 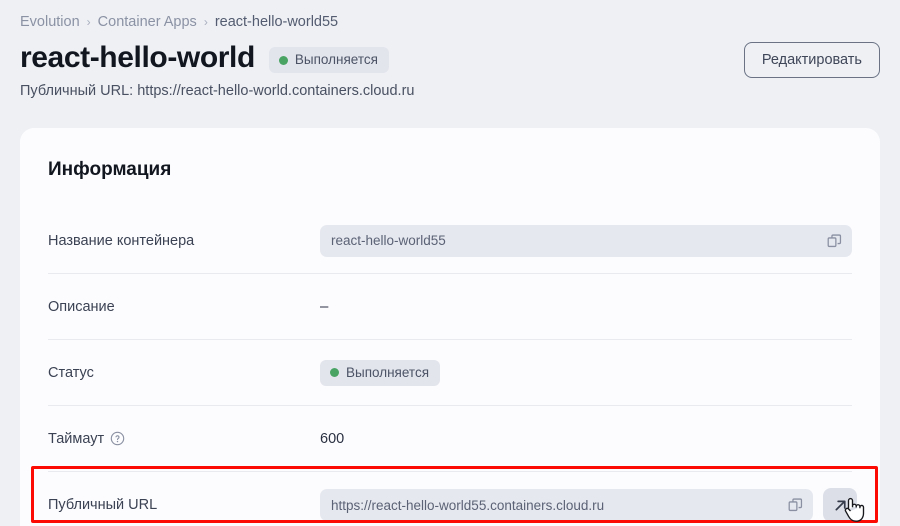 I want to click on page-header: react-hello-world Выполняется, so click(x=204, y=58).